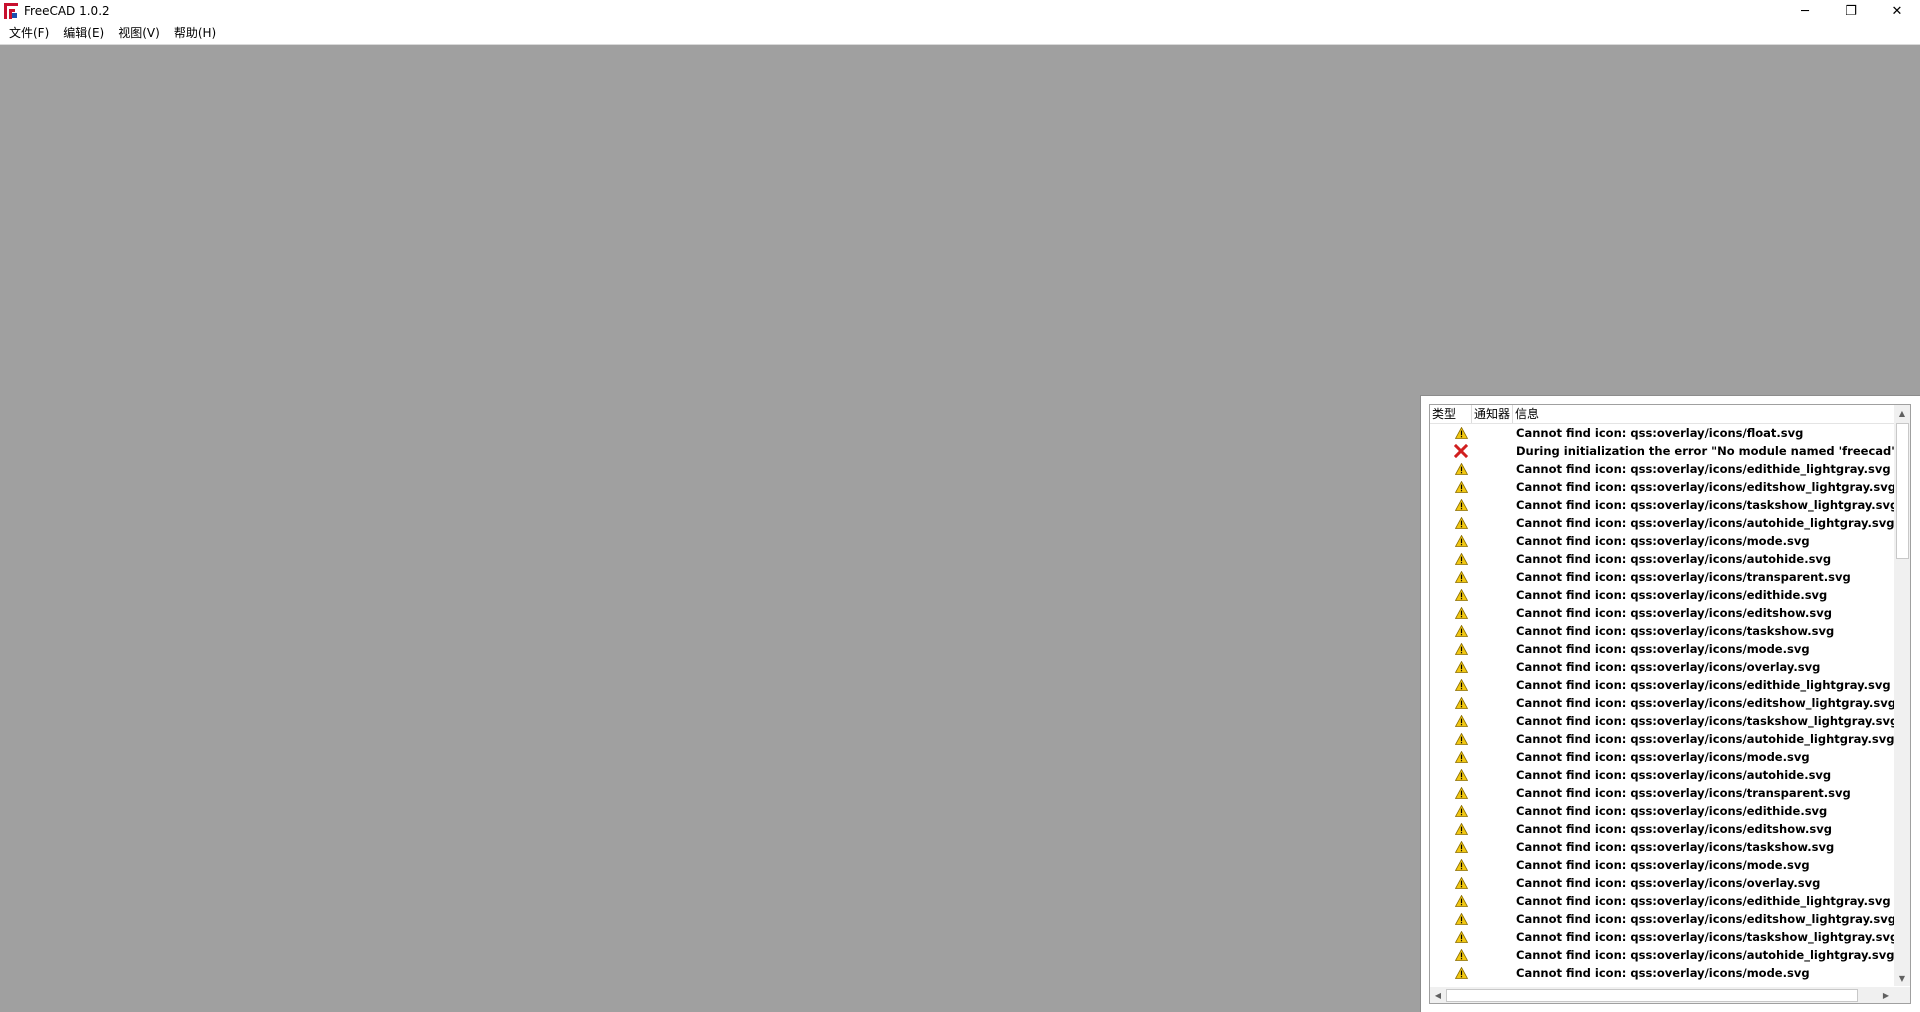 The height and width of the screenshot is (1012, 1920). I want to click on report-view-header: 类型 通知器 信息, so click(1662, 414).